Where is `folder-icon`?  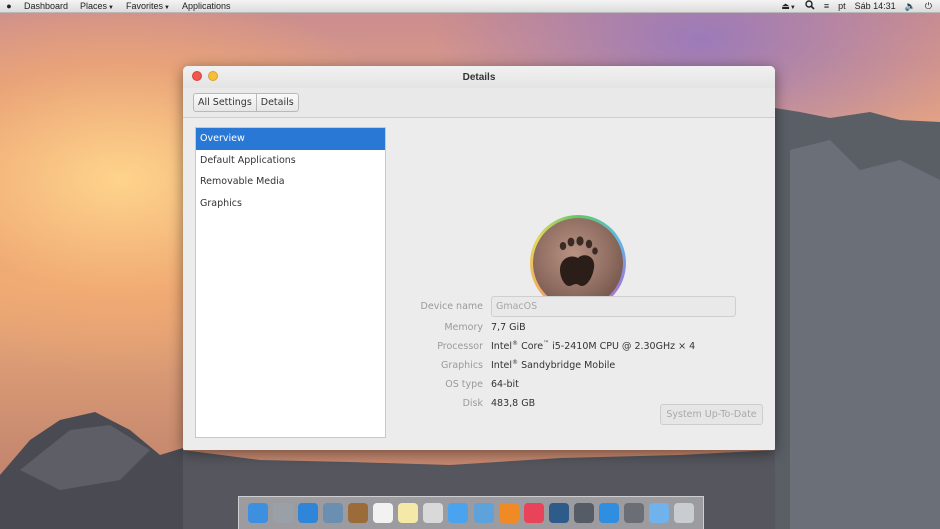 folder-icon is located at coordinates (659, 513).